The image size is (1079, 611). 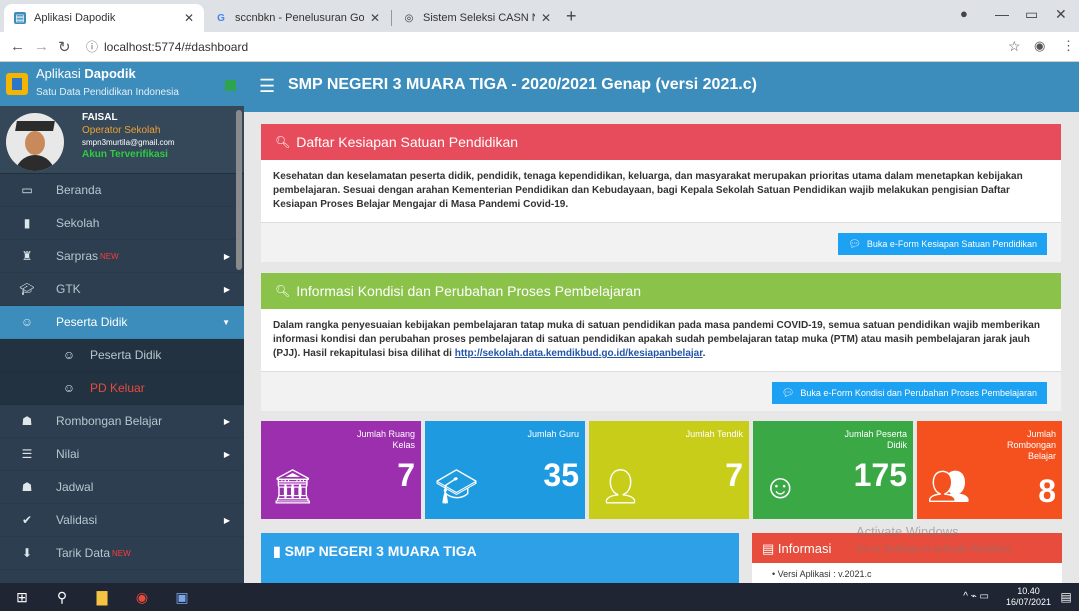 I want to click on minimize-button: —, so click(x=1002, y=14).